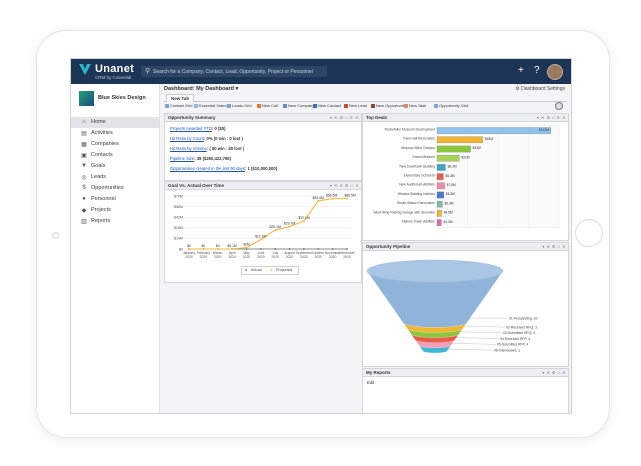  I want to click on sidebar-item-activities: ▤ Activities, so click(115, 133).